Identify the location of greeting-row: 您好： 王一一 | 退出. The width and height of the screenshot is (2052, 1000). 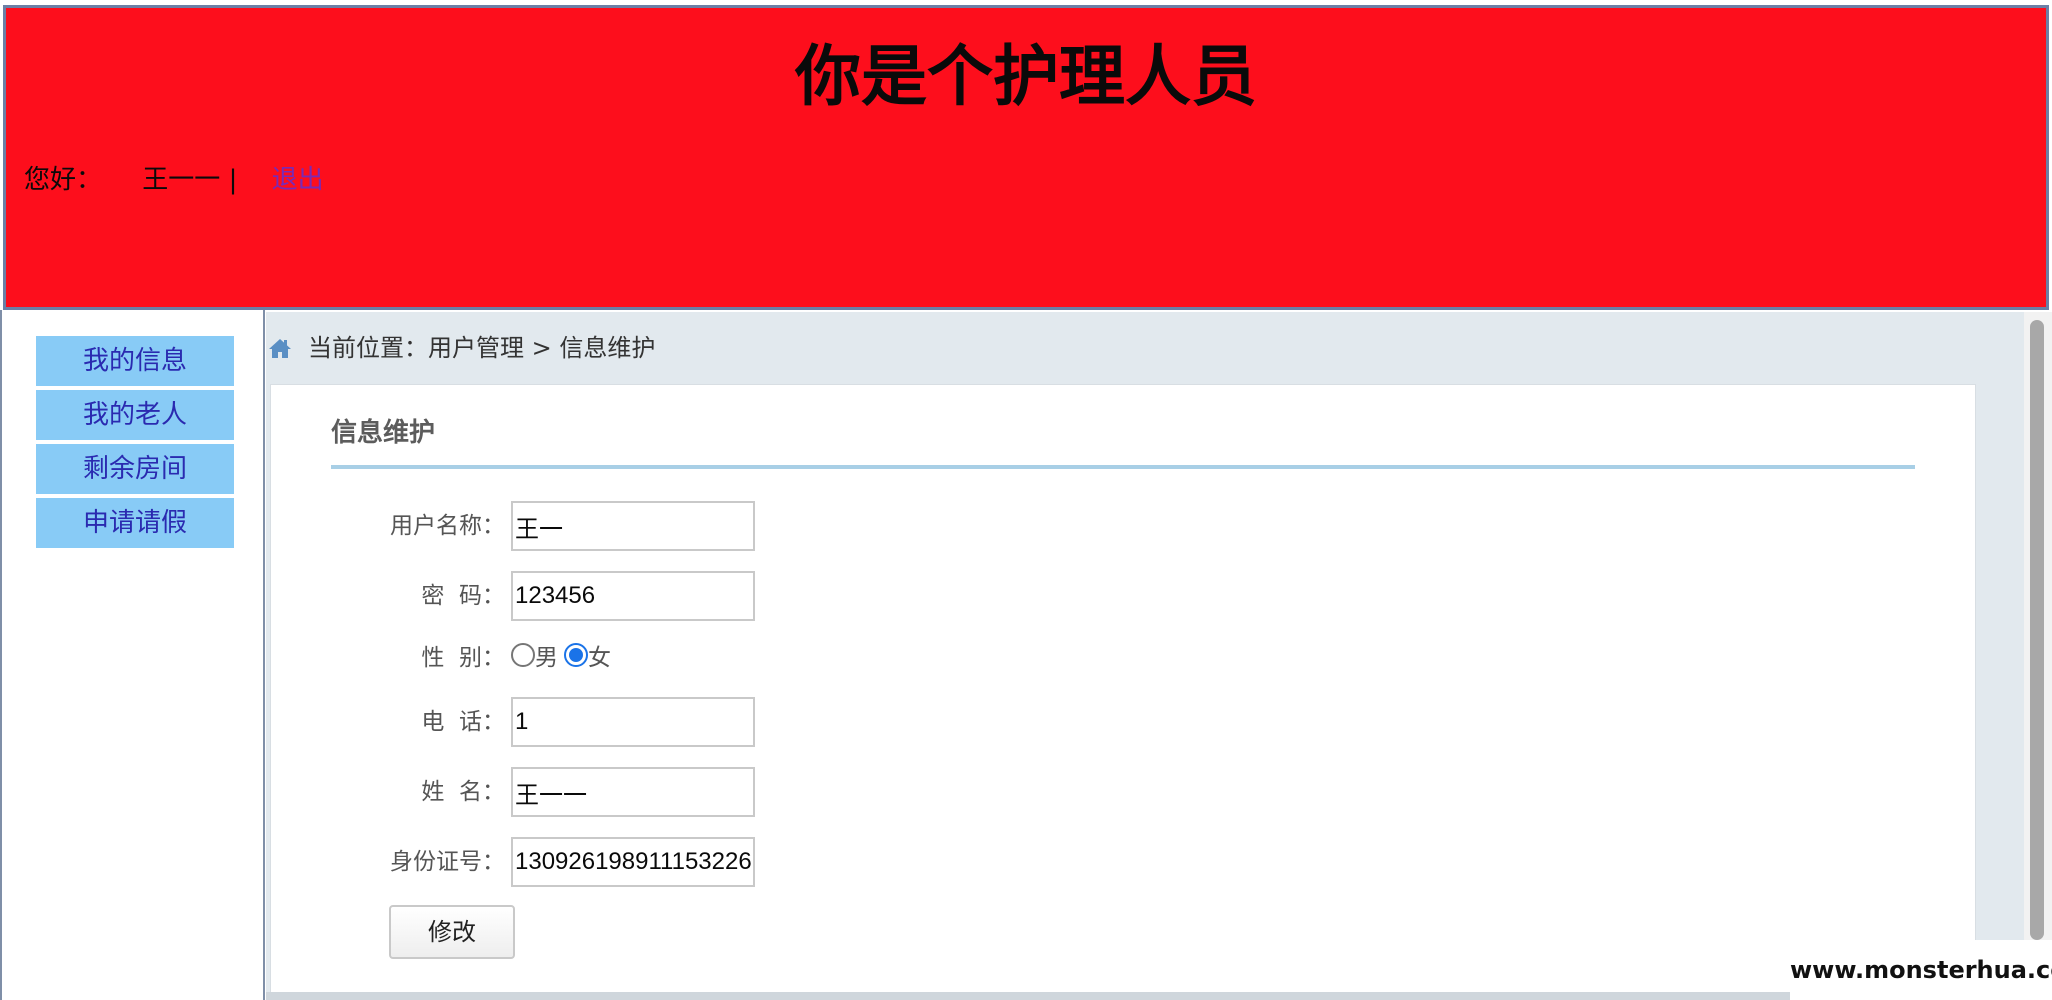
(174, 180).